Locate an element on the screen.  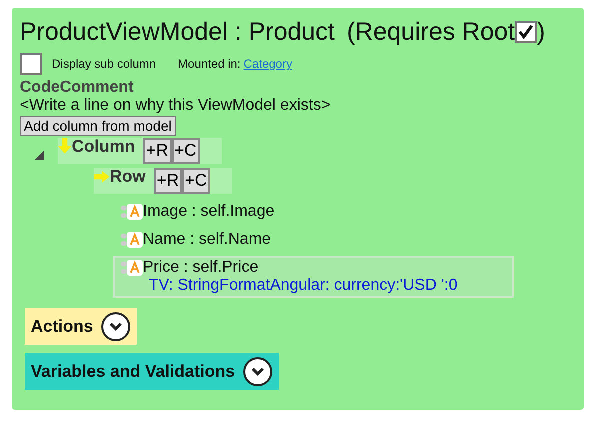
field-label: Image : self.Image is located at coordinates (209, 212).